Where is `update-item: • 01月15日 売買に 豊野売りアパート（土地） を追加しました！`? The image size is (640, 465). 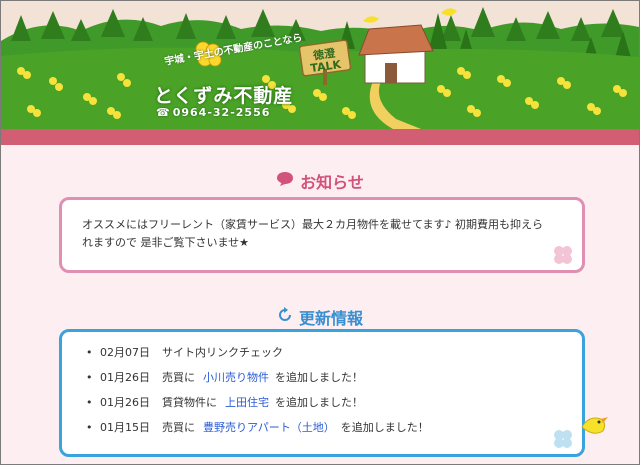
update-item: • 01月15日 売買に 豊野売りアパート（土地） を追加しました！ is located at coordinates (257, 427).